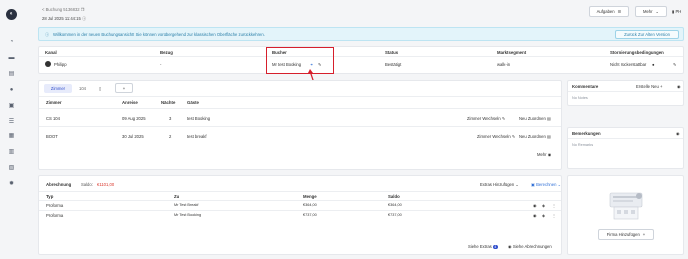 Image resolution: width=688 pixels, height=259 pixels. What do you see at coordinates (530, 246) in the screenshot?
I see `see-invoices-button: ◉ Siehe Abrechnungen` at bounding box center [530, 246].